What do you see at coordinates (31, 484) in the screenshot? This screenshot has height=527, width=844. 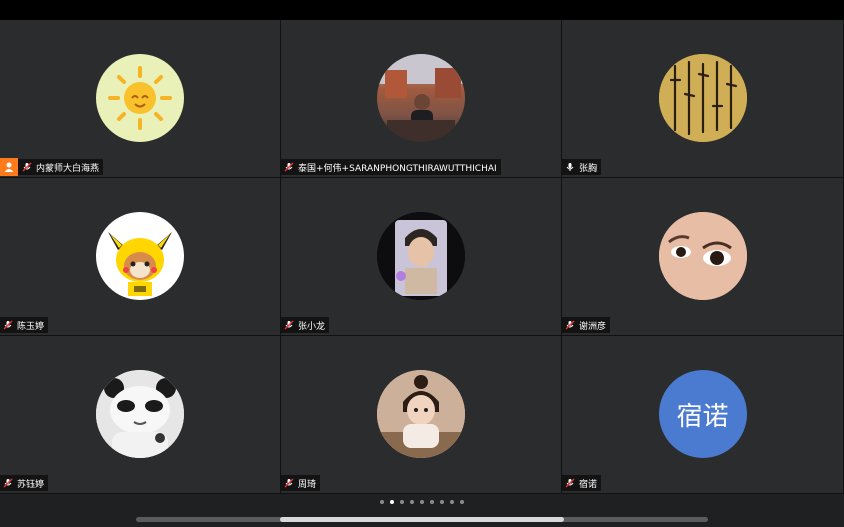 I see `participant-name: 苏钰婷` at bounding box center [31, 484].